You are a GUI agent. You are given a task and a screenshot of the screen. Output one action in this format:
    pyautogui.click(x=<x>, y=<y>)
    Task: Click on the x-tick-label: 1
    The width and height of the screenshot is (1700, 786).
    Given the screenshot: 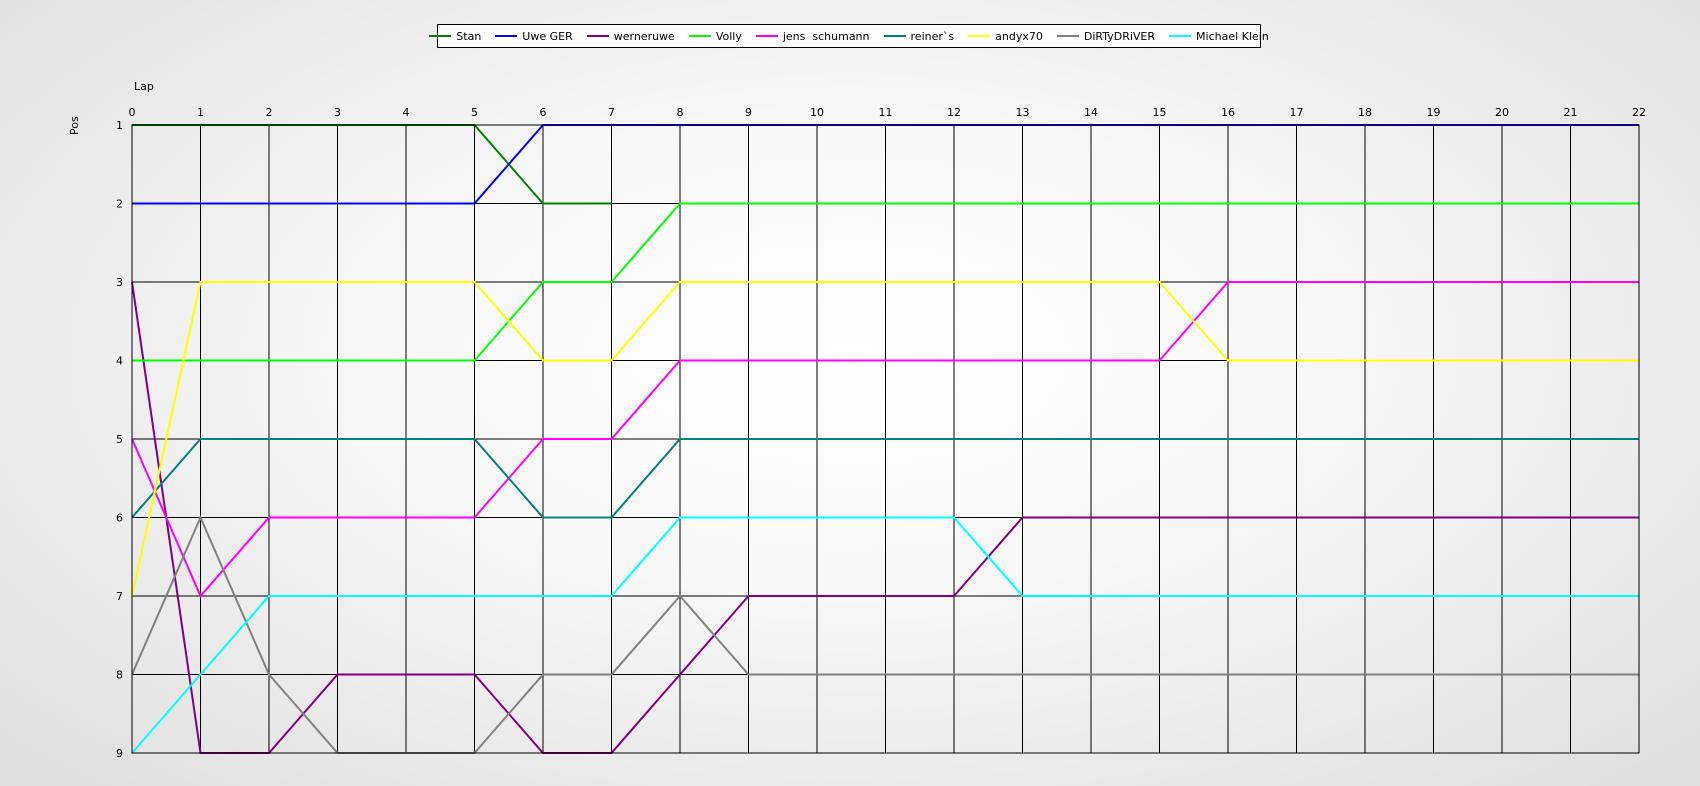 What is the action you would take?
    pyautogui.click(x=200, y=112)
    